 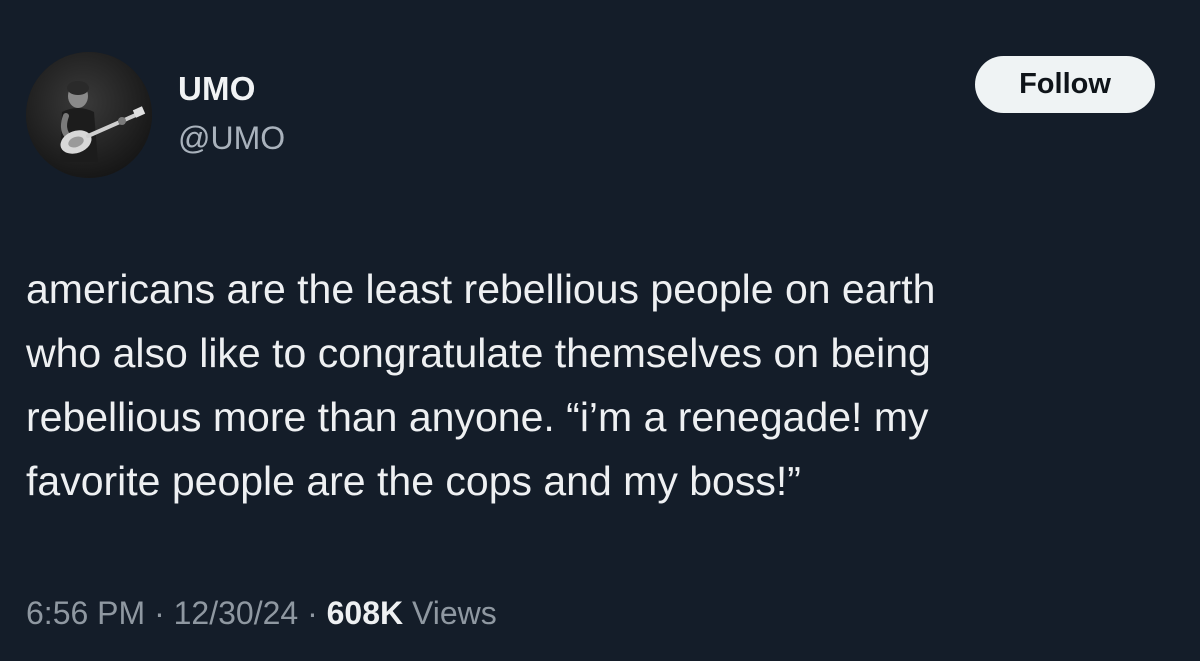 What do you see at coordinates (85, 613) in the screenshot?
I see `tweet-time: 6:56 PM` at bounding box center [85, 613].